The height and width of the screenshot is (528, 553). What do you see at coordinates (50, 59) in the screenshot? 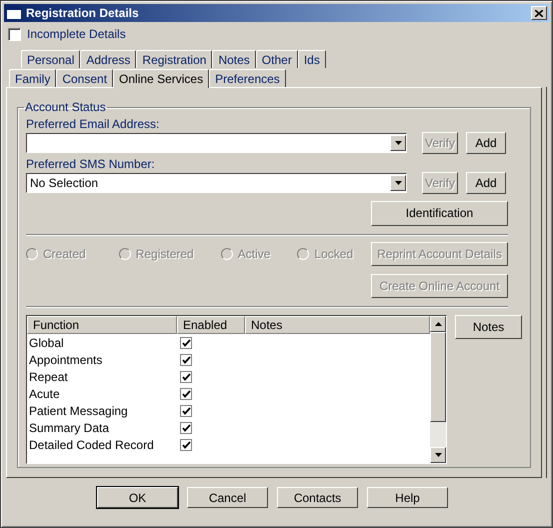
I see `tab: Personal` at bounding box center [50, 59].